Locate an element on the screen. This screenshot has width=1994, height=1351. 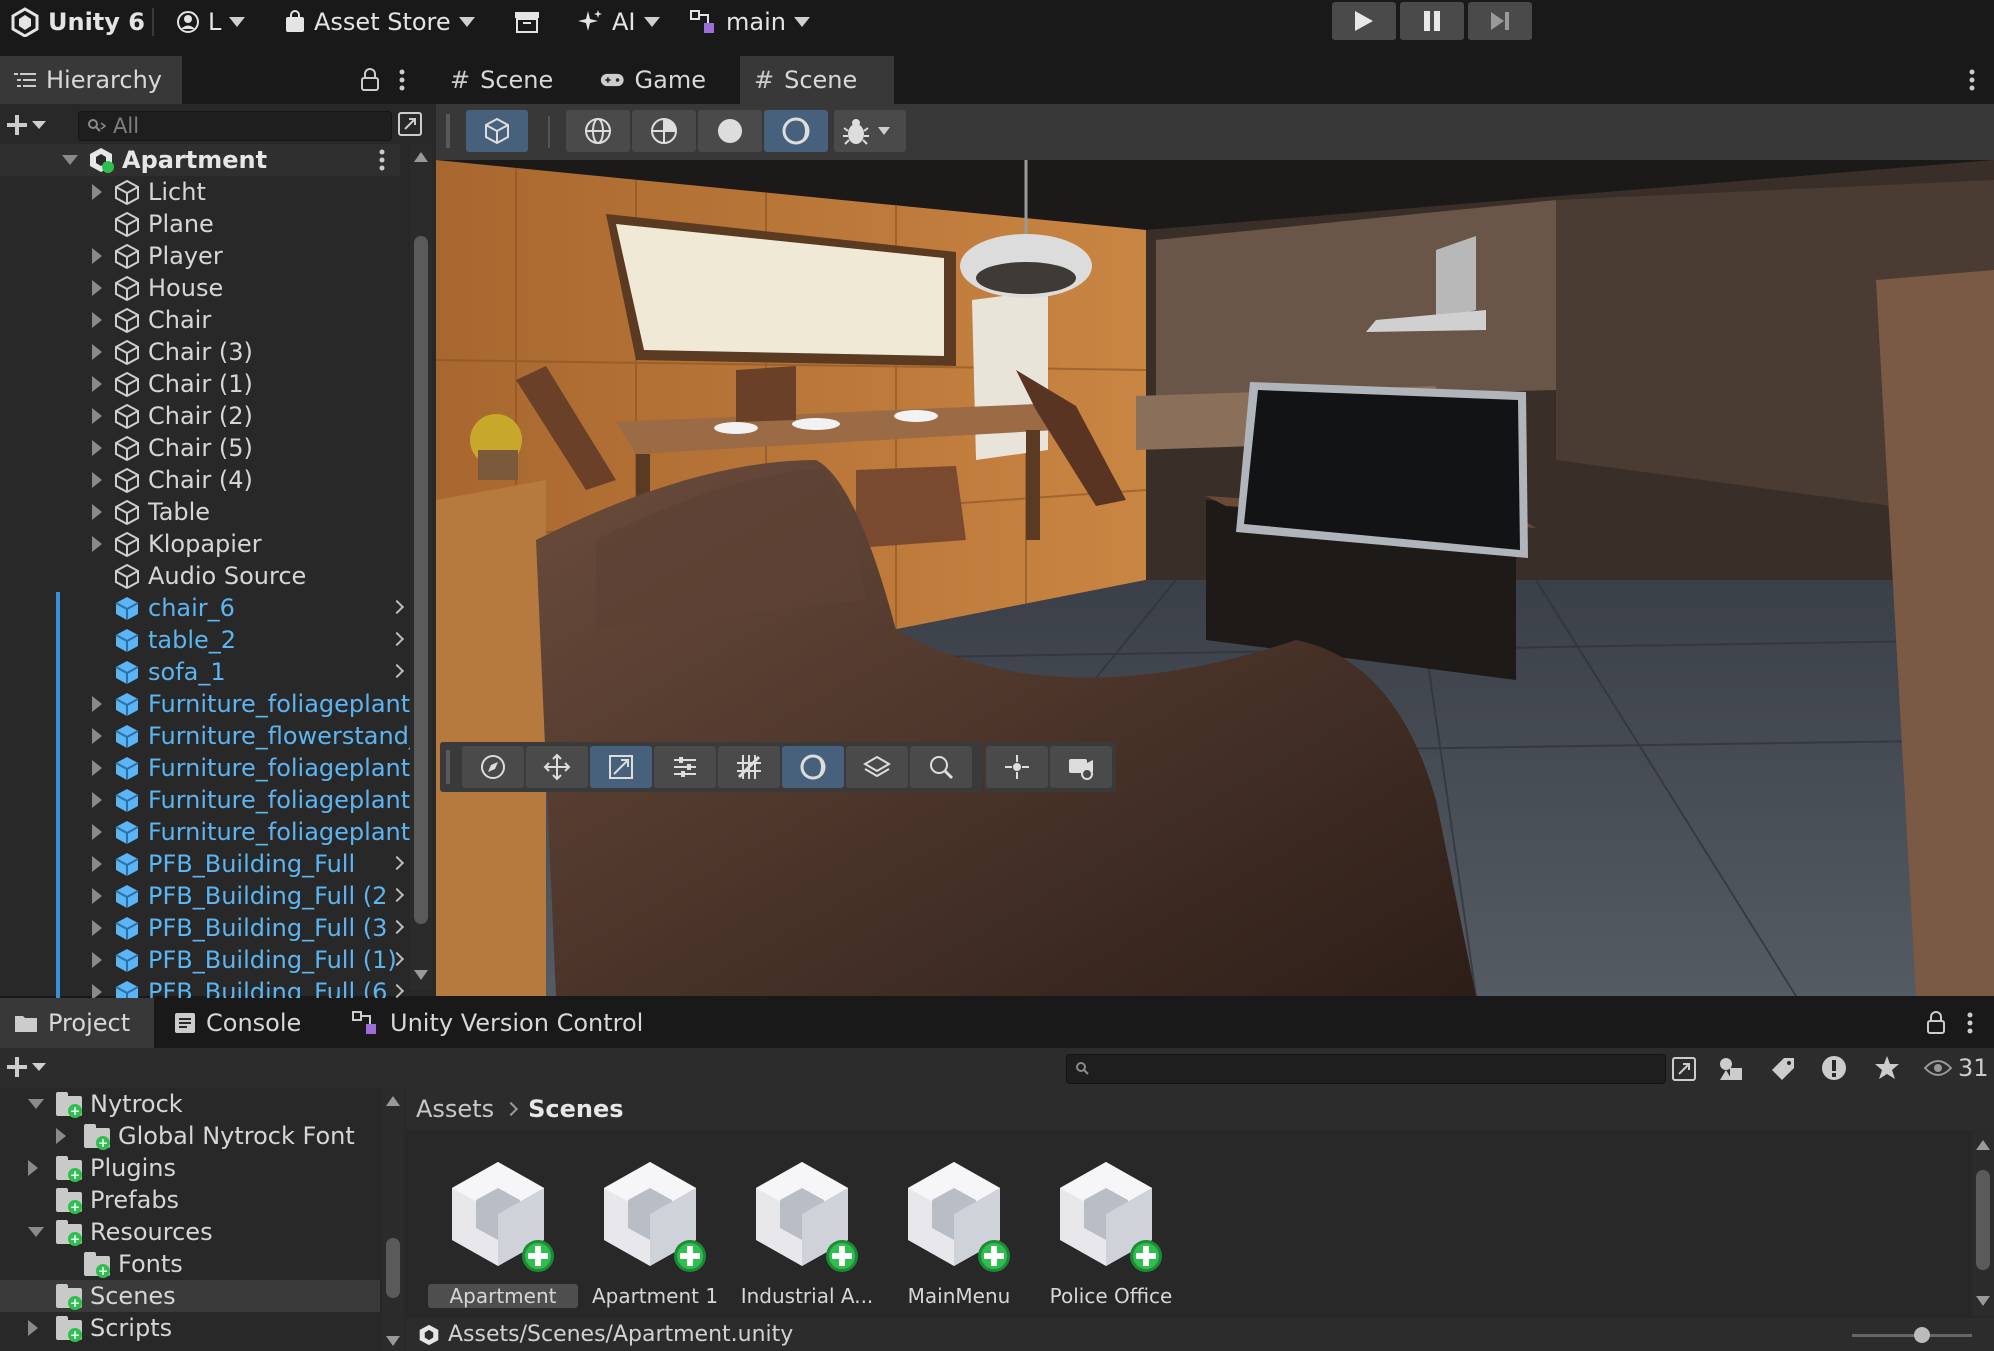
scene-filter-icon is located at coordinates (410, 124).